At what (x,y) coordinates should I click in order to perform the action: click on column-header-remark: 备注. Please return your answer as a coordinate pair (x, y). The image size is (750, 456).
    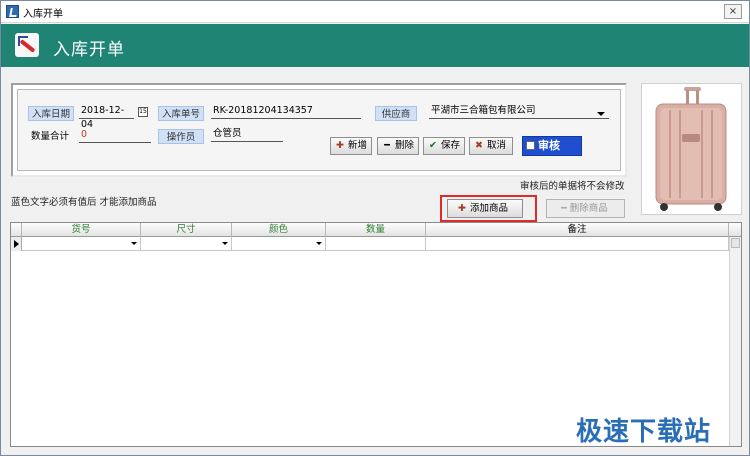
    Looking at the image, I should click on (577, 230).